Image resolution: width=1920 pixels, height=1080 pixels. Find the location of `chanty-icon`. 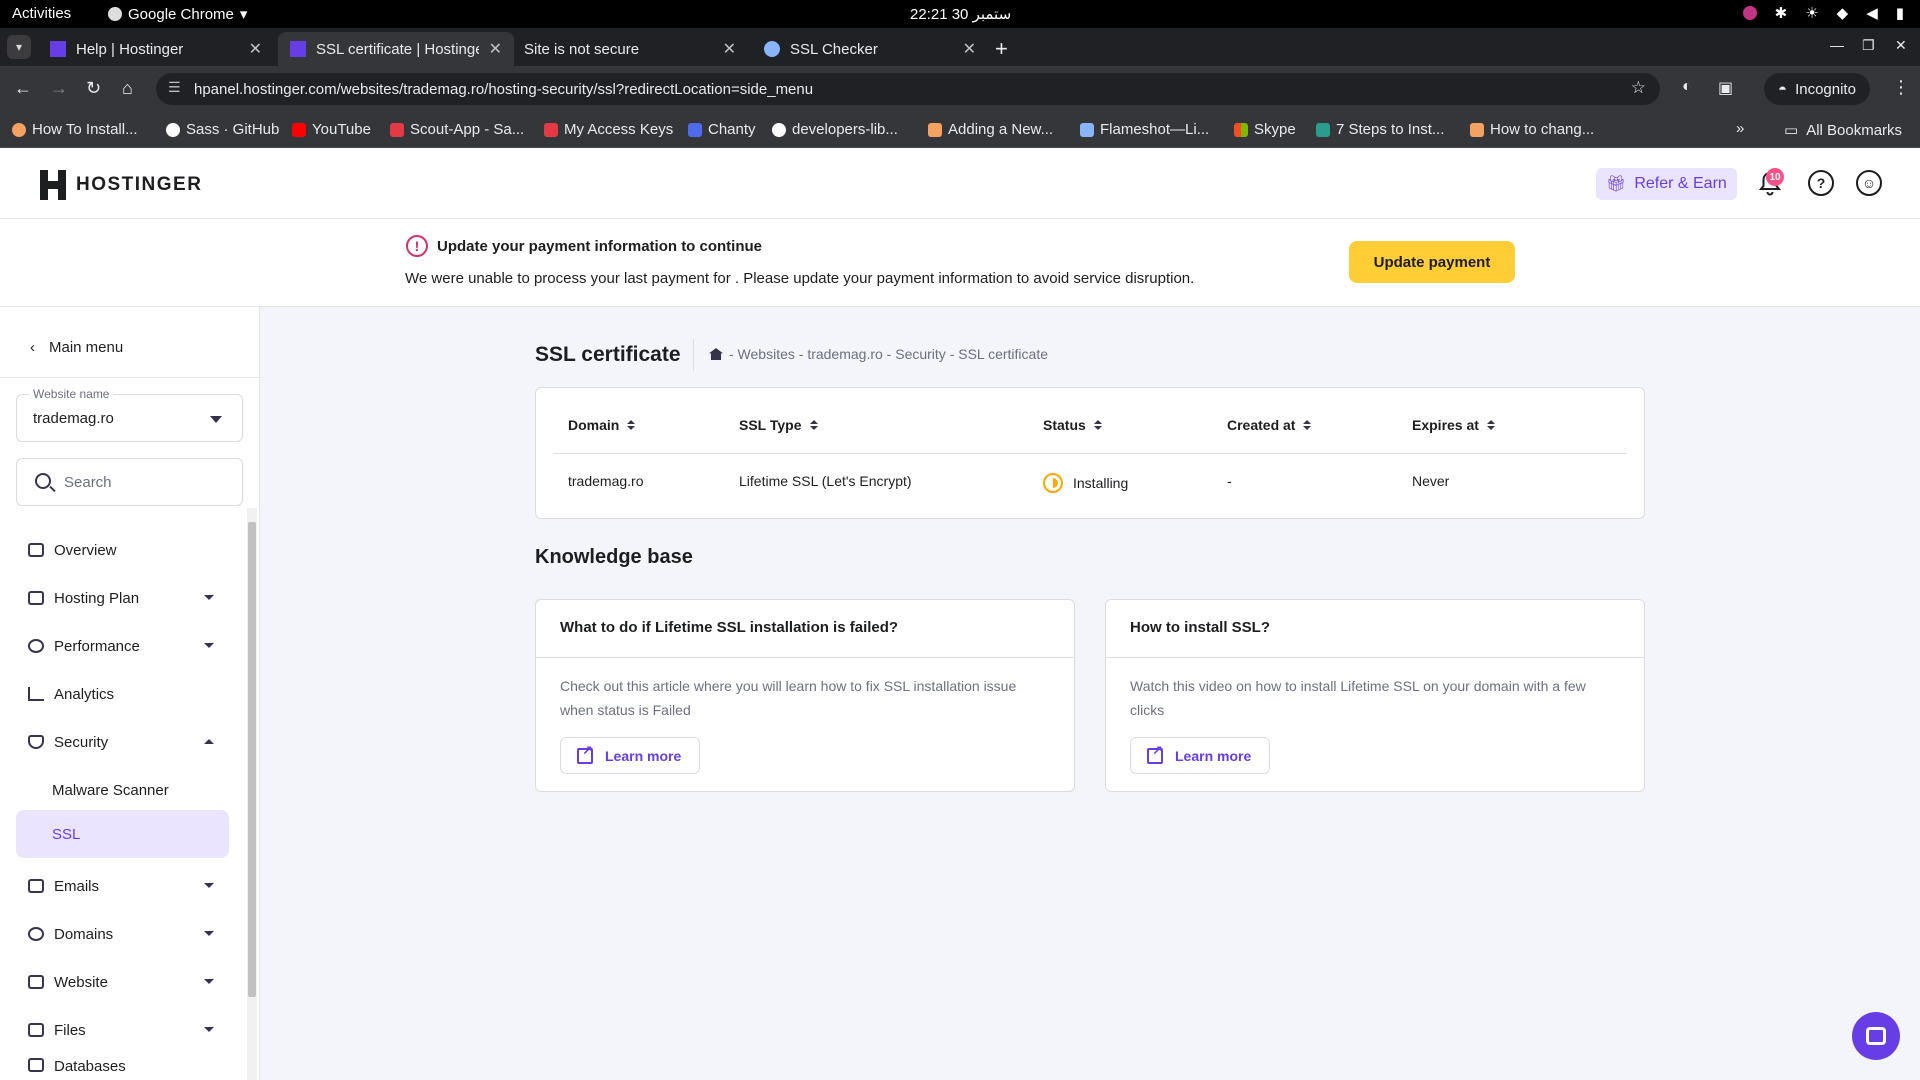

chanty-icon is located at coordinates (695, 129).